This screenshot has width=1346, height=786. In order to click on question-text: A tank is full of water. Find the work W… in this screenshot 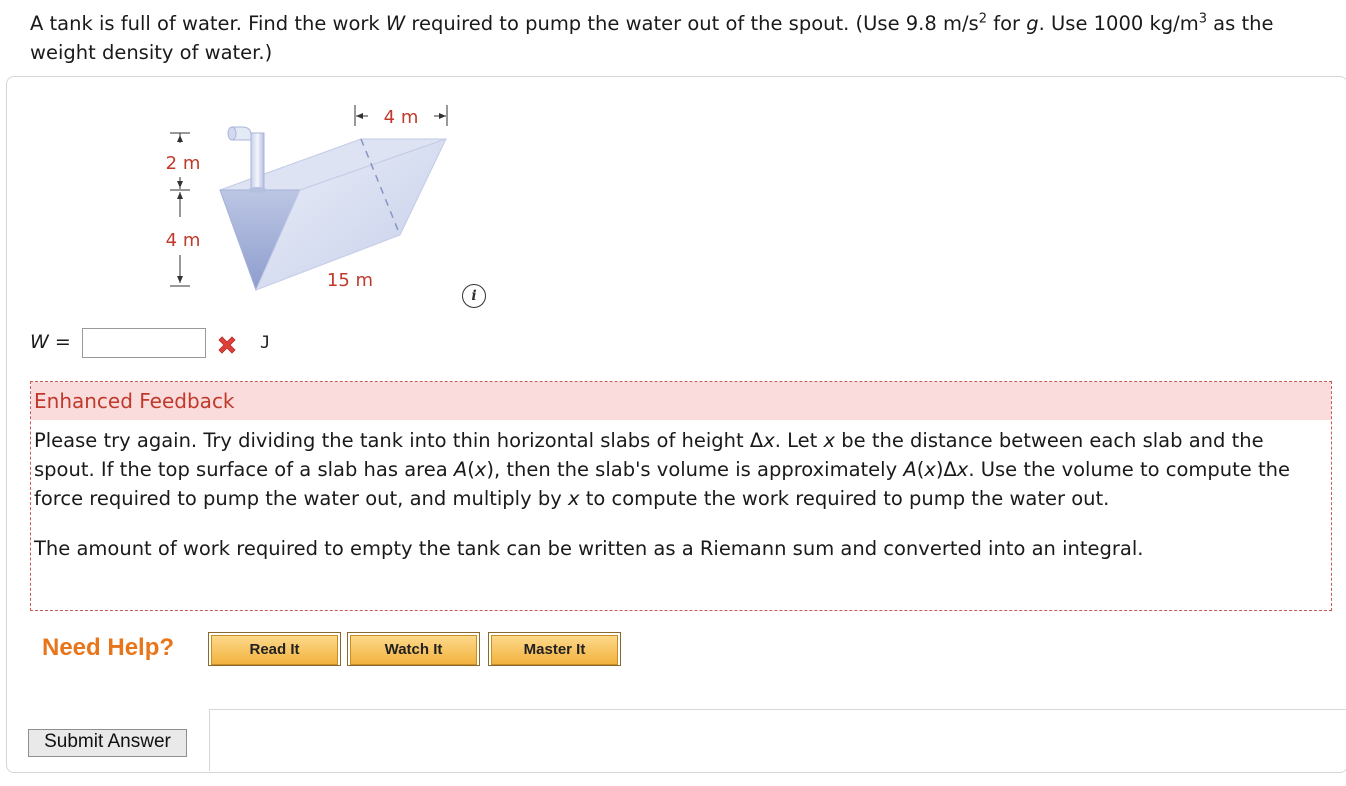, I will do `click(652, 37)`.